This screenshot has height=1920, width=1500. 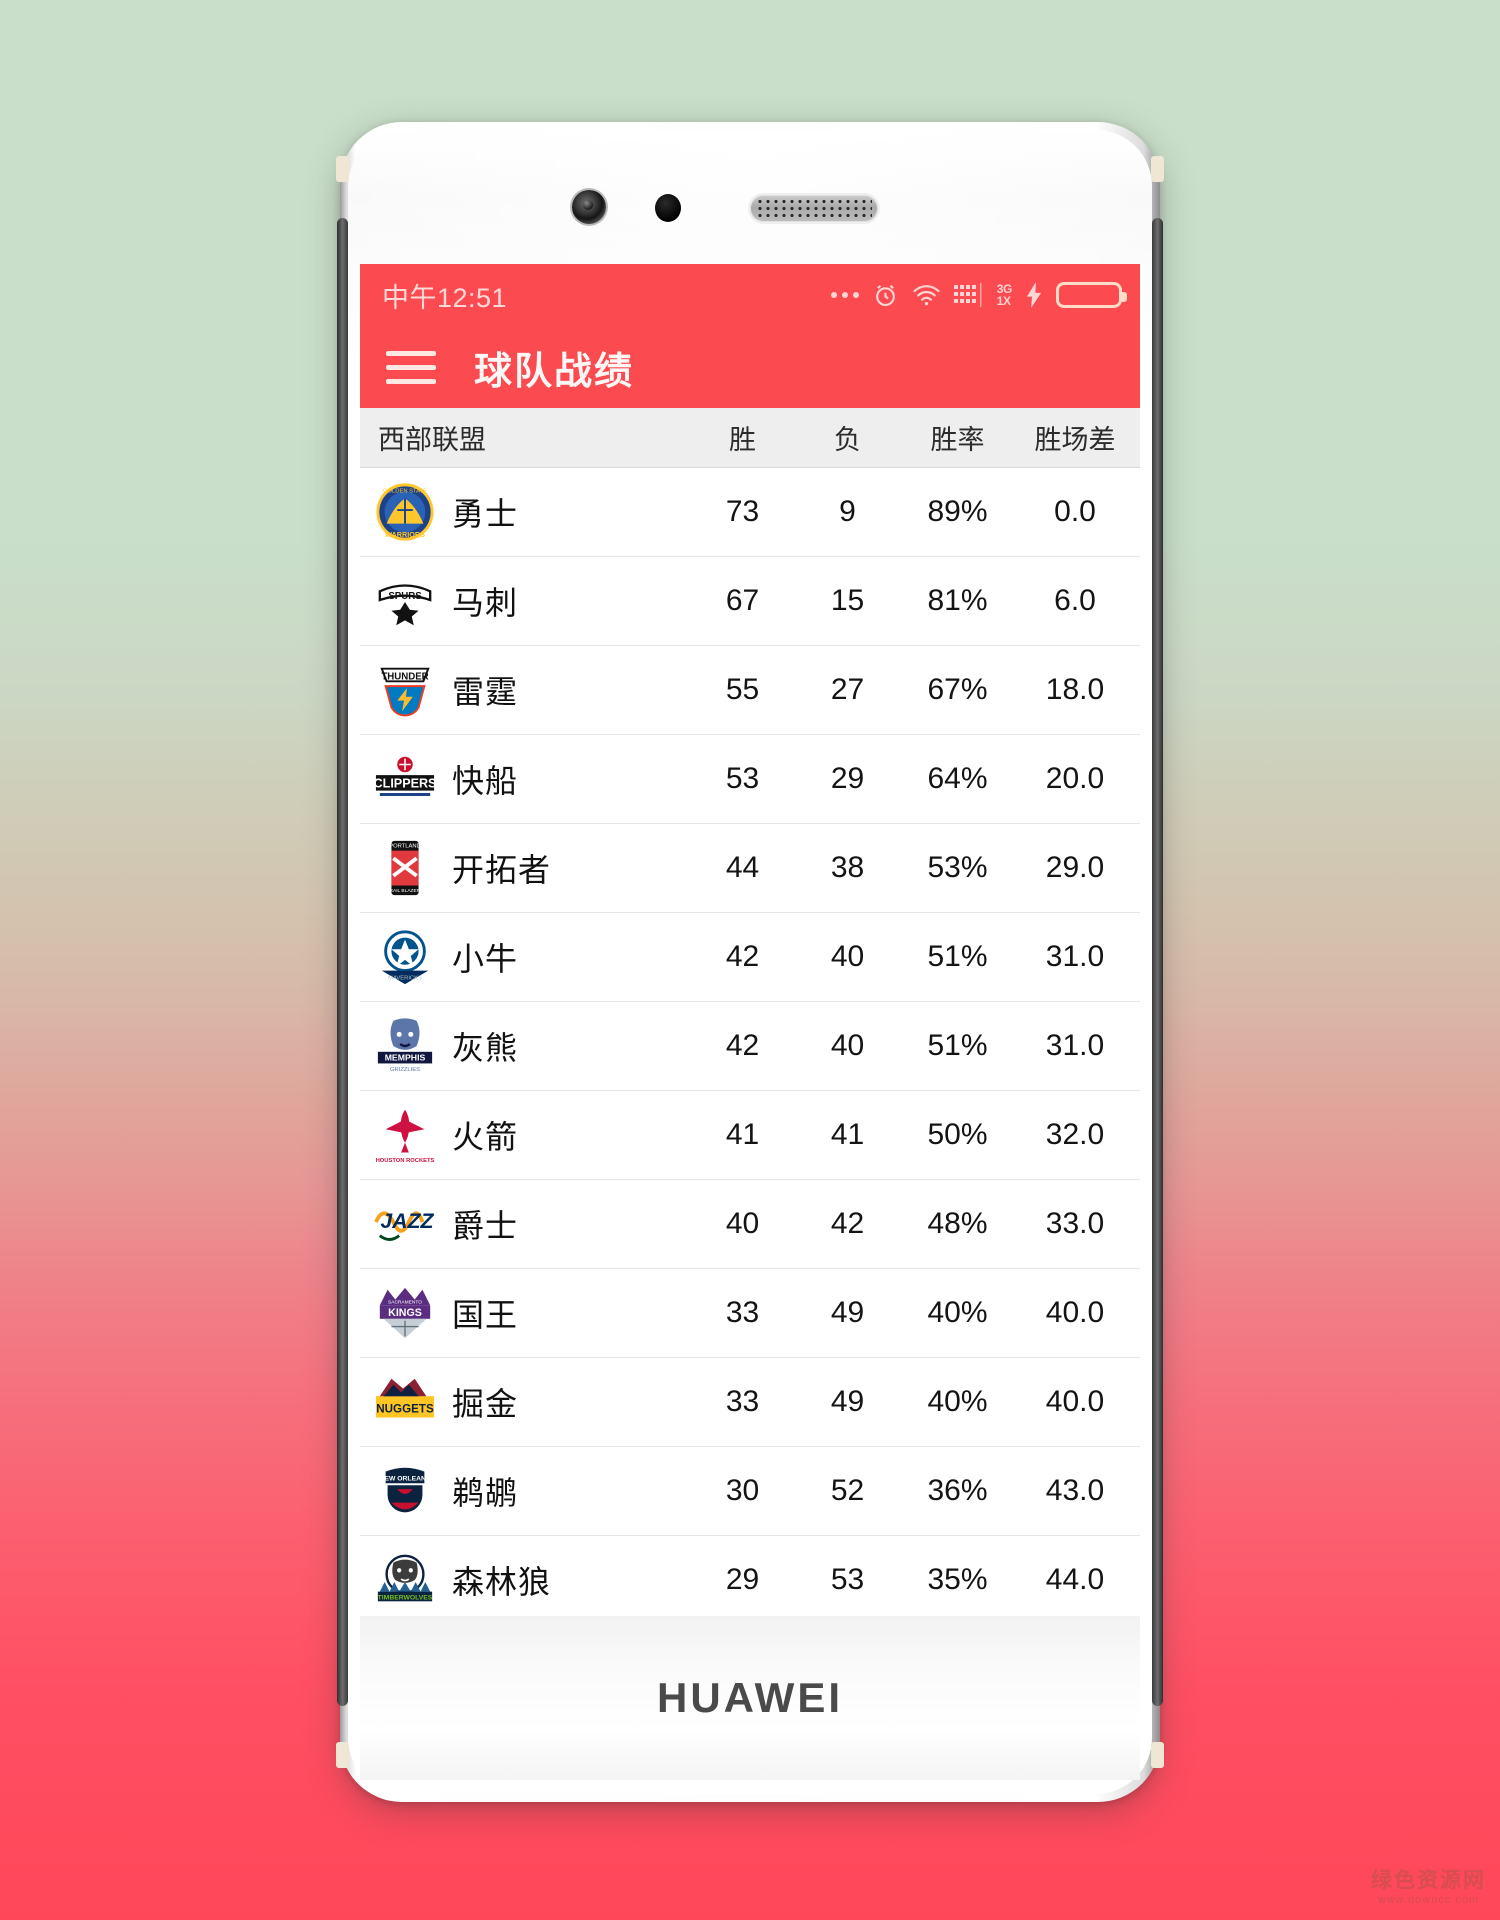 What do you see at coordinates (957, 1134) in the screenshot?
I see `pct-cell: 50%` at bounding box center [957, 1134].